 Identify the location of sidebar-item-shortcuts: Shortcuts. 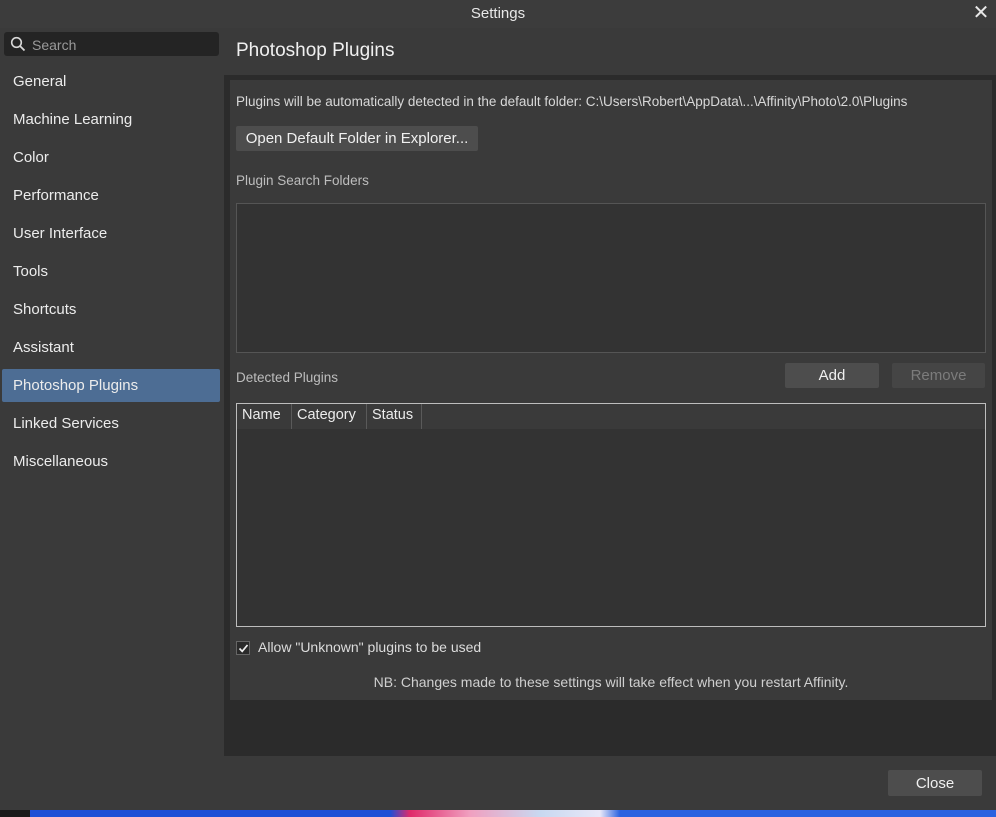
(111, 309).